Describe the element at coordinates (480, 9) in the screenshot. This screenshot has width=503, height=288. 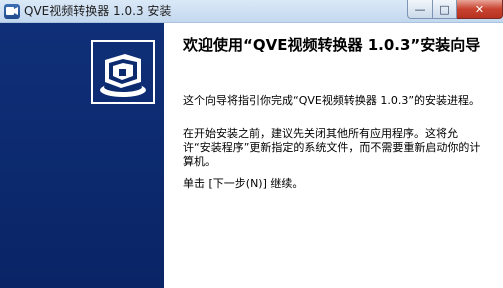
I see `close-button: ✕` at that location.